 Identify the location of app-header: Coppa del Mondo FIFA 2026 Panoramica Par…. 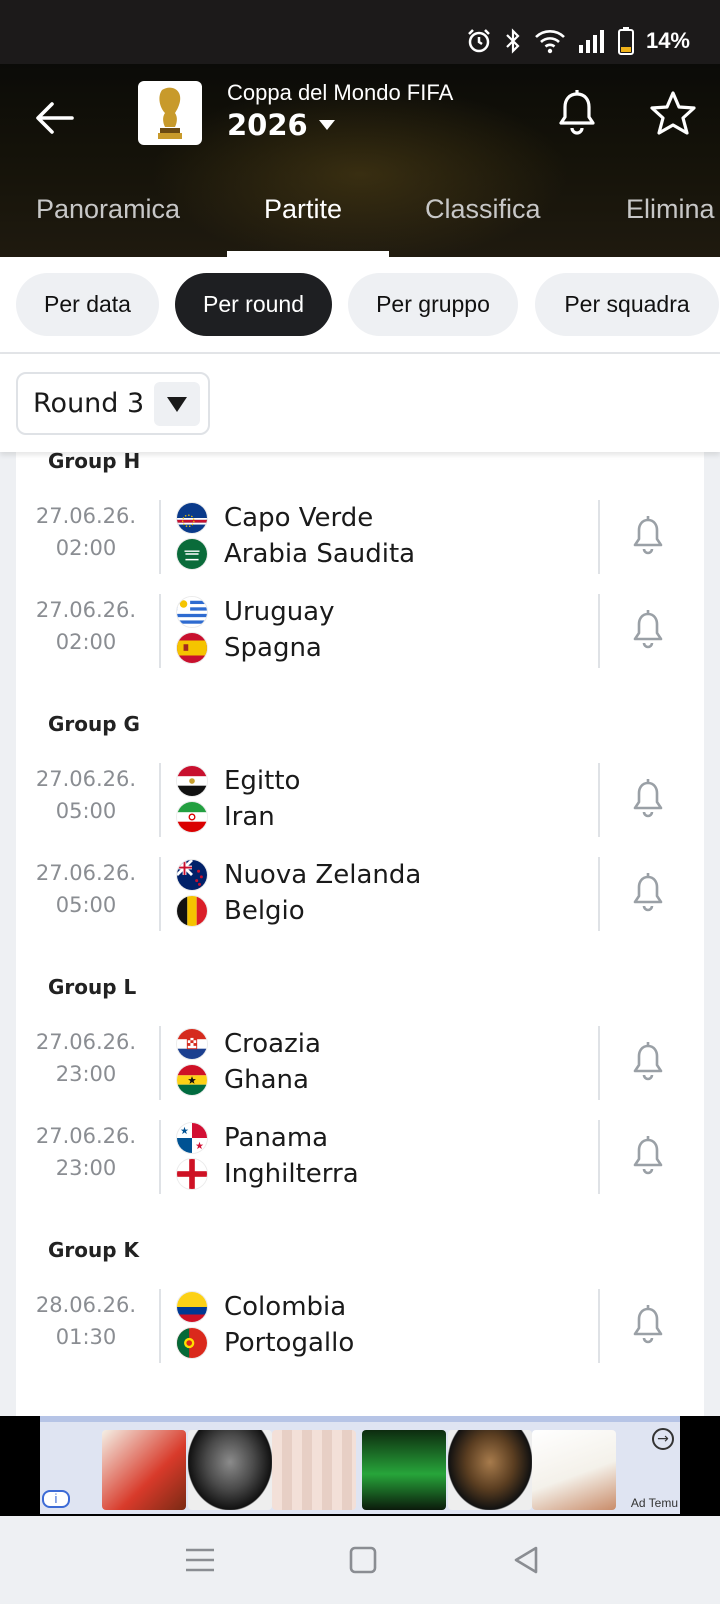
(360, 164).